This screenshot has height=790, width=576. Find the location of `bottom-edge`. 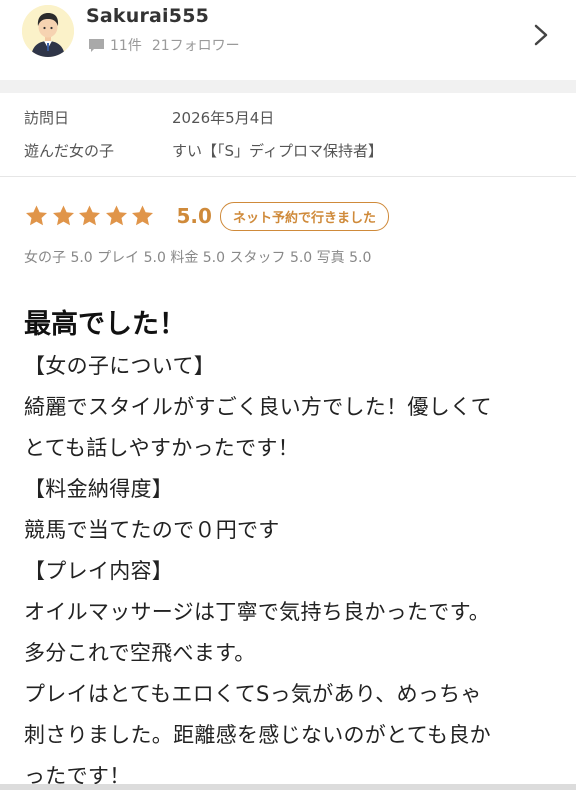

bottom-edge is located at coordinates (288, 787).